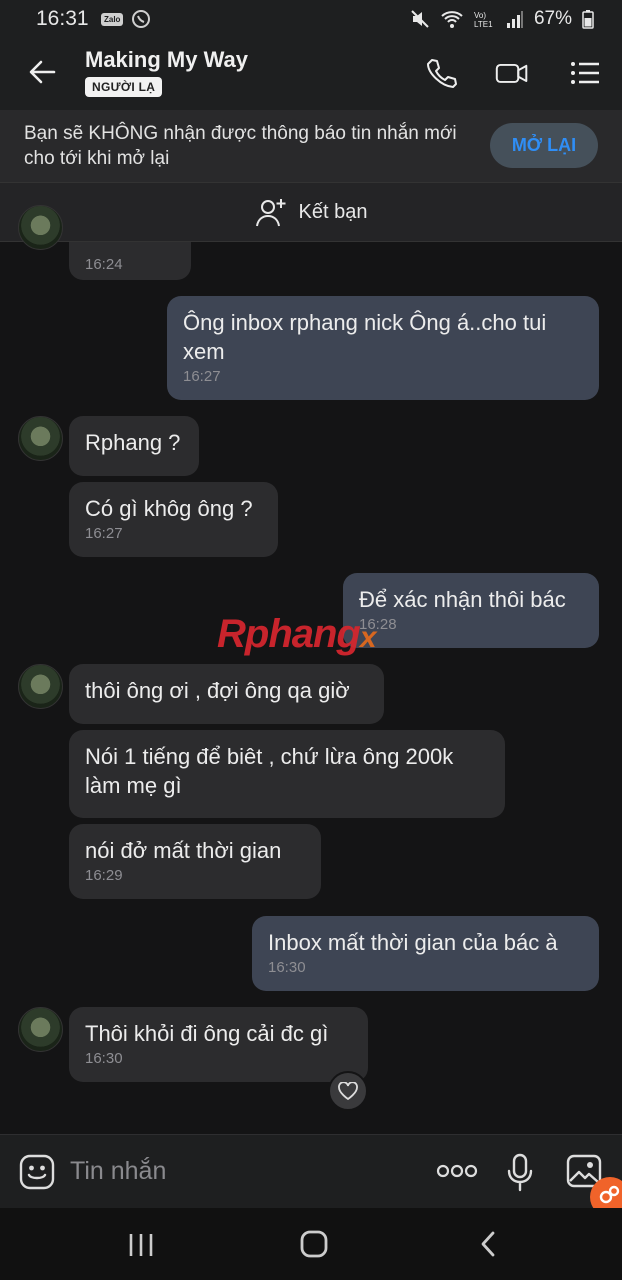  I want to click on message-bubble-in: Rphang ?, so click(134, 446).